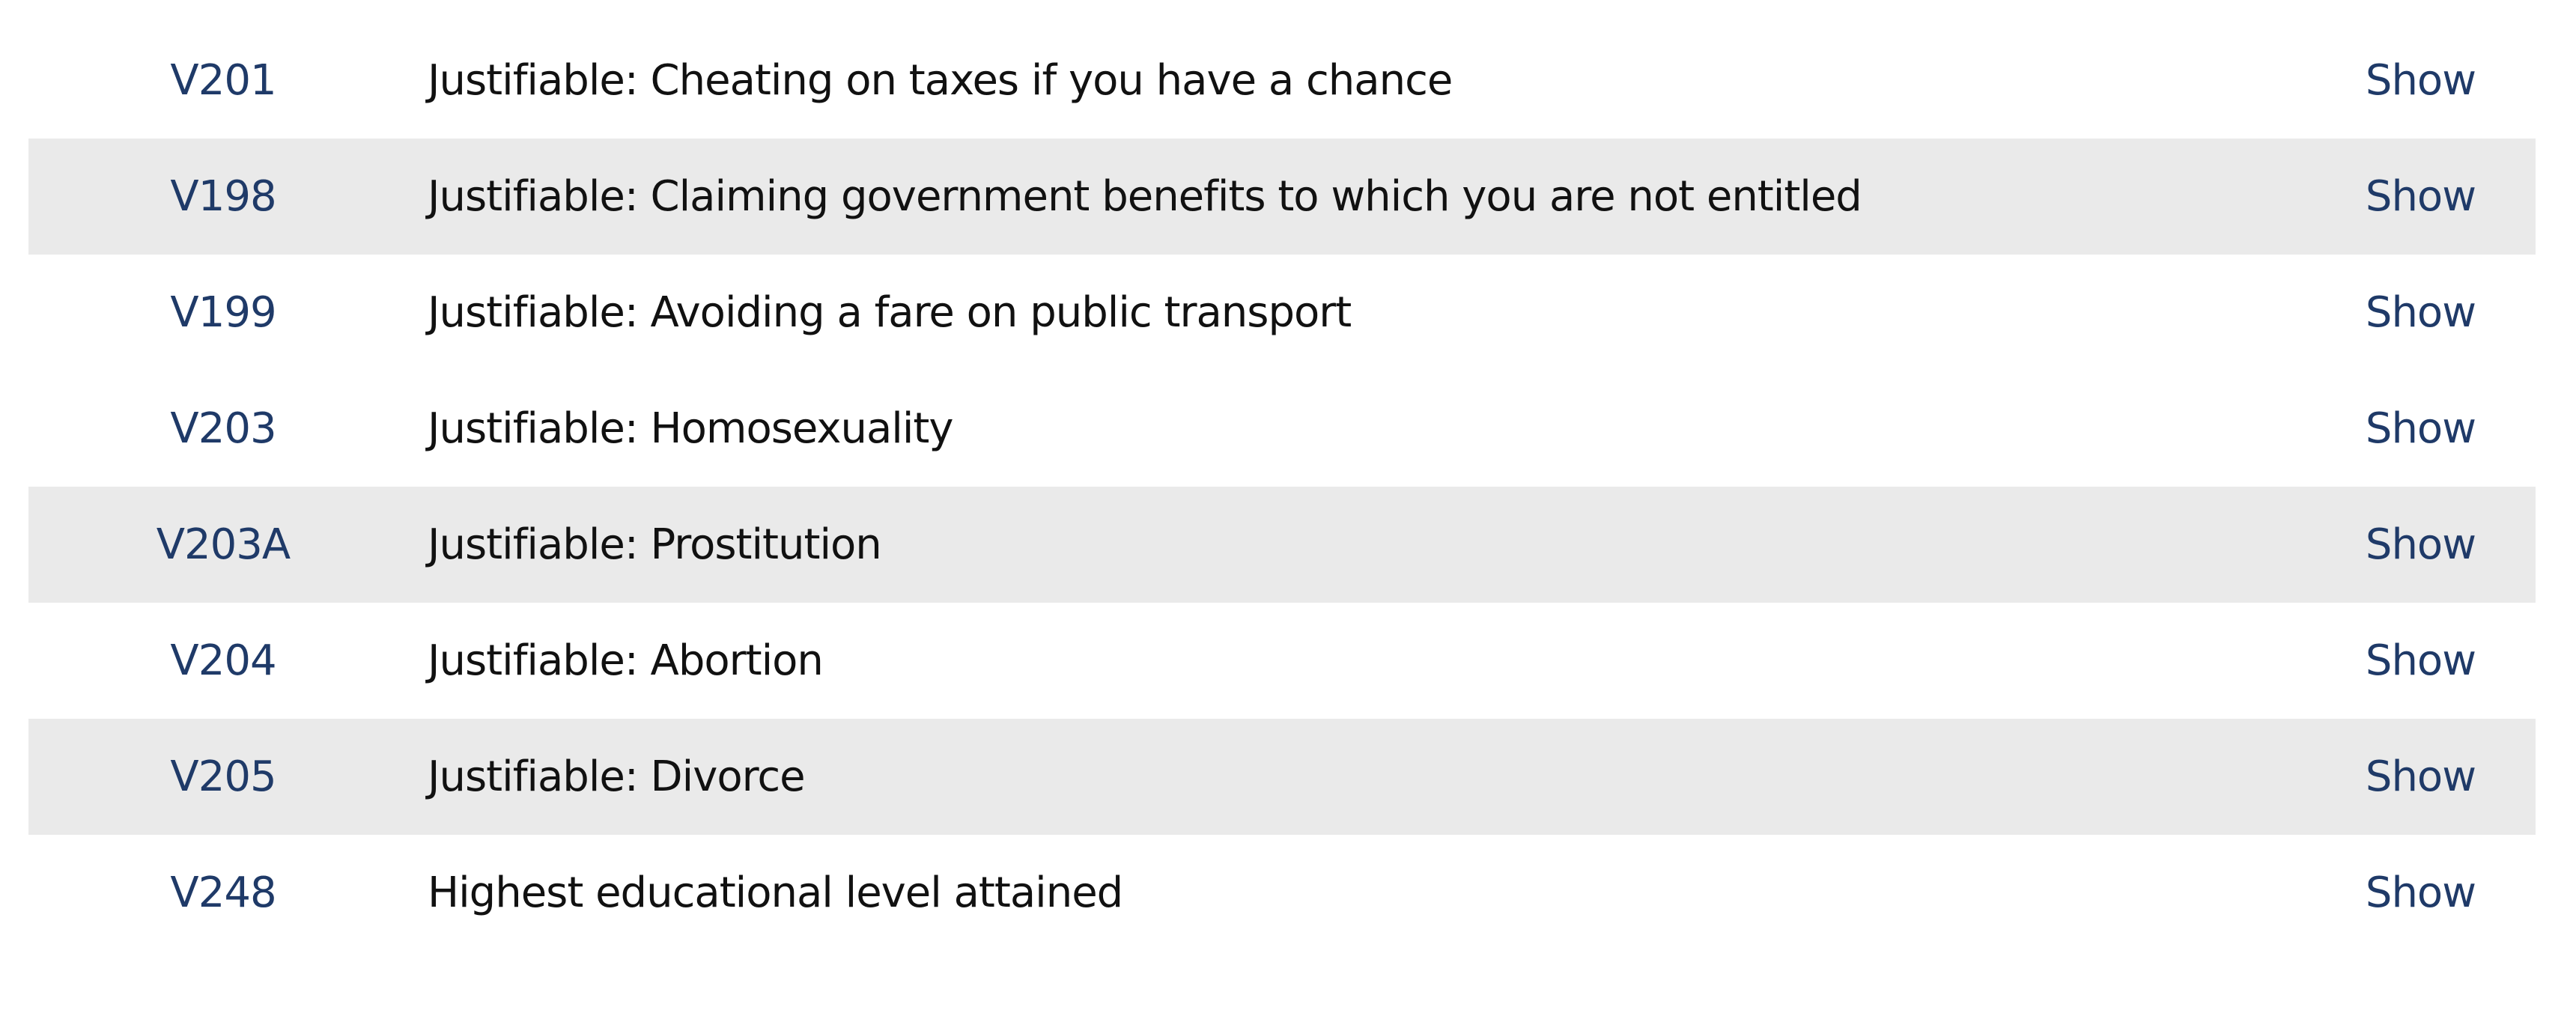 This screenshot has height=1019, width=2576. What do you see at coordinates (1282, 429) in the screenshot?
I see `table-row: V203 Justifiable: Homosexuality Show` at bounding box center [1282, 429].